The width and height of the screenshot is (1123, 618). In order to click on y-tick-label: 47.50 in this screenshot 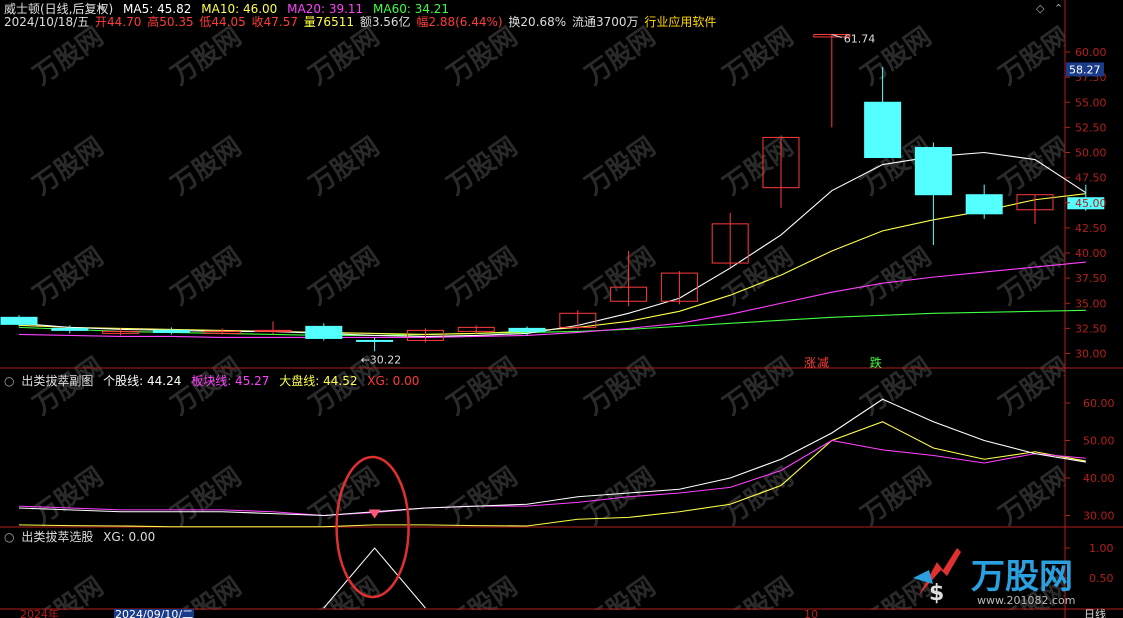, I will do `click(1091, 178)`.